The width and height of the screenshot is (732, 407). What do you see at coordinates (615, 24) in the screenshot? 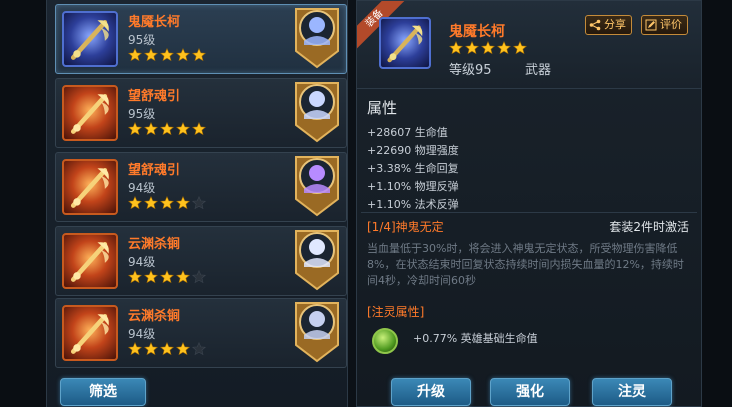
I see `share-label: 分享` at bounding box center [615, 24].